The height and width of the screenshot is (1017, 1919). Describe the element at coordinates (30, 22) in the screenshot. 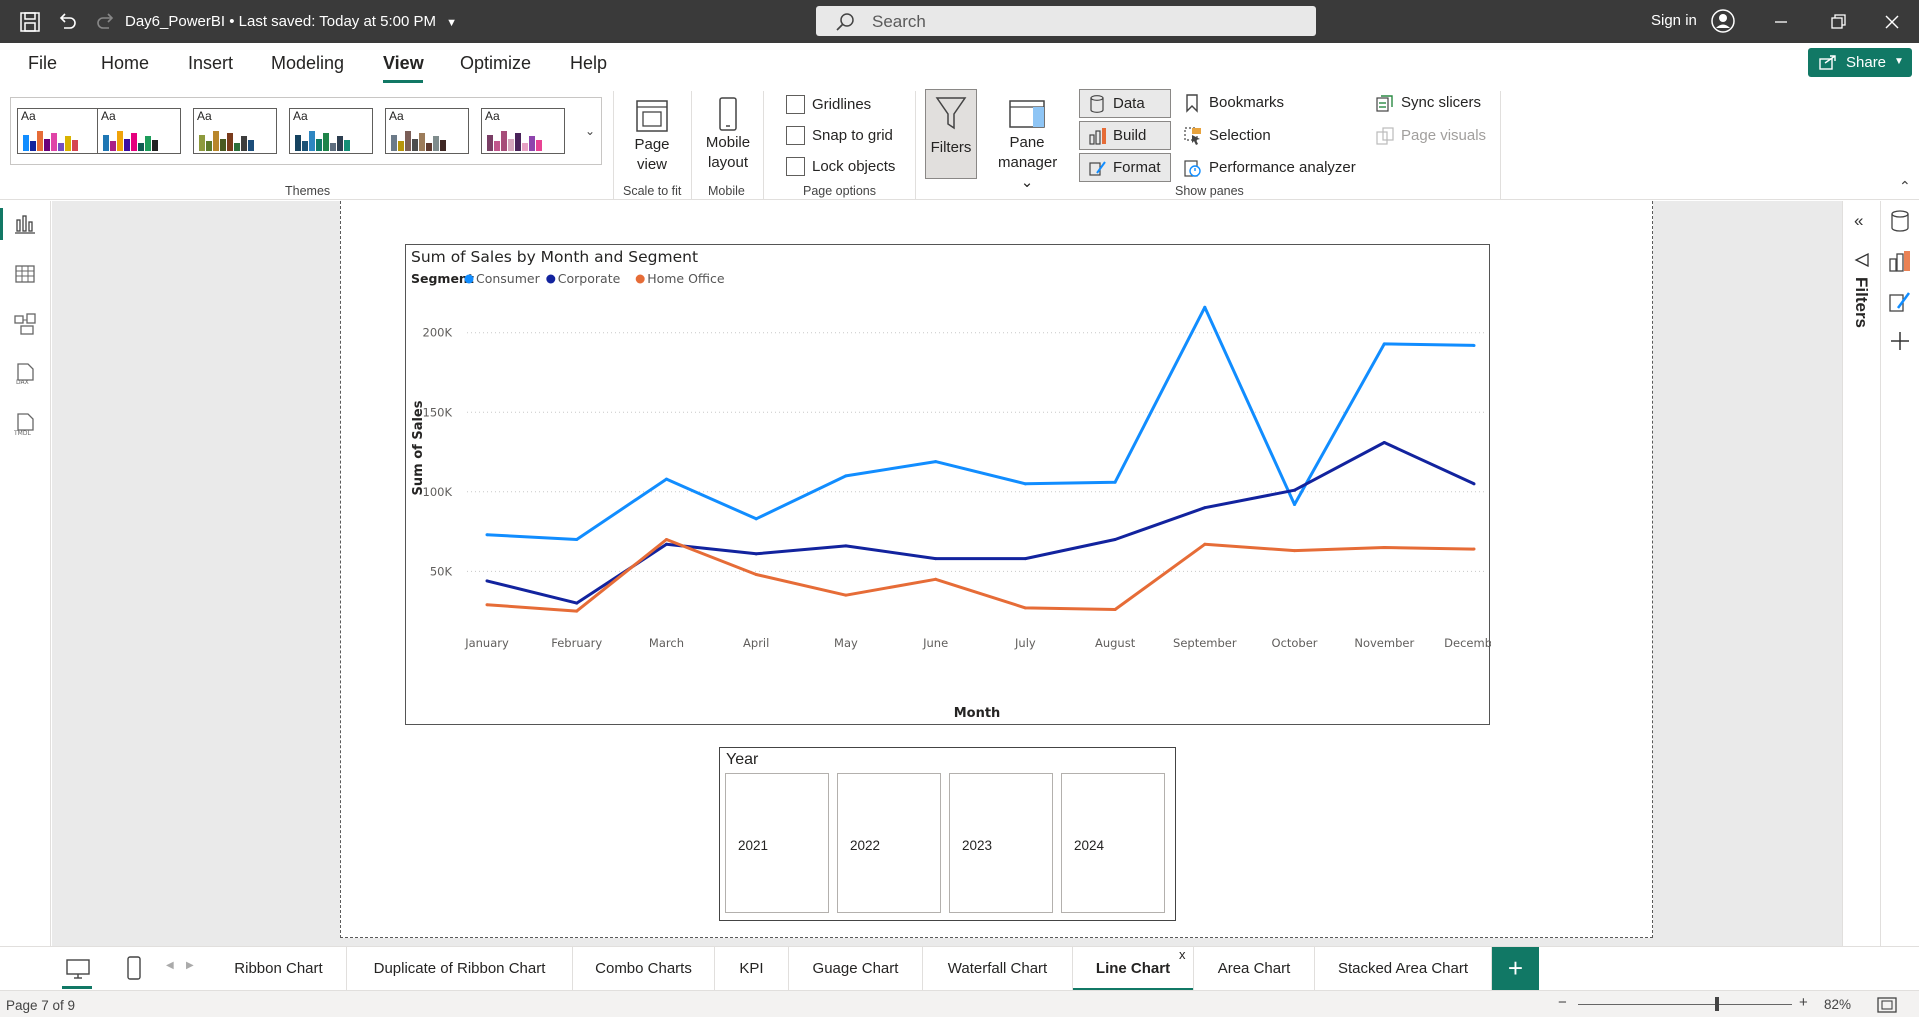

I see `save-icon` at that location.